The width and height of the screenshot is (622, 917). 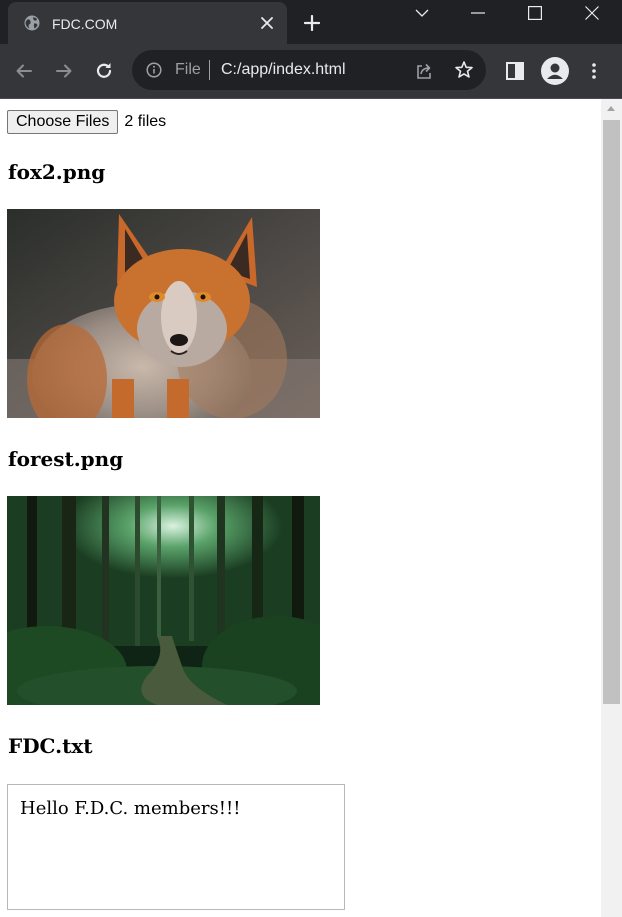 I want to click on file-input: Choose Files 2 files, so click(x=86, y=122).